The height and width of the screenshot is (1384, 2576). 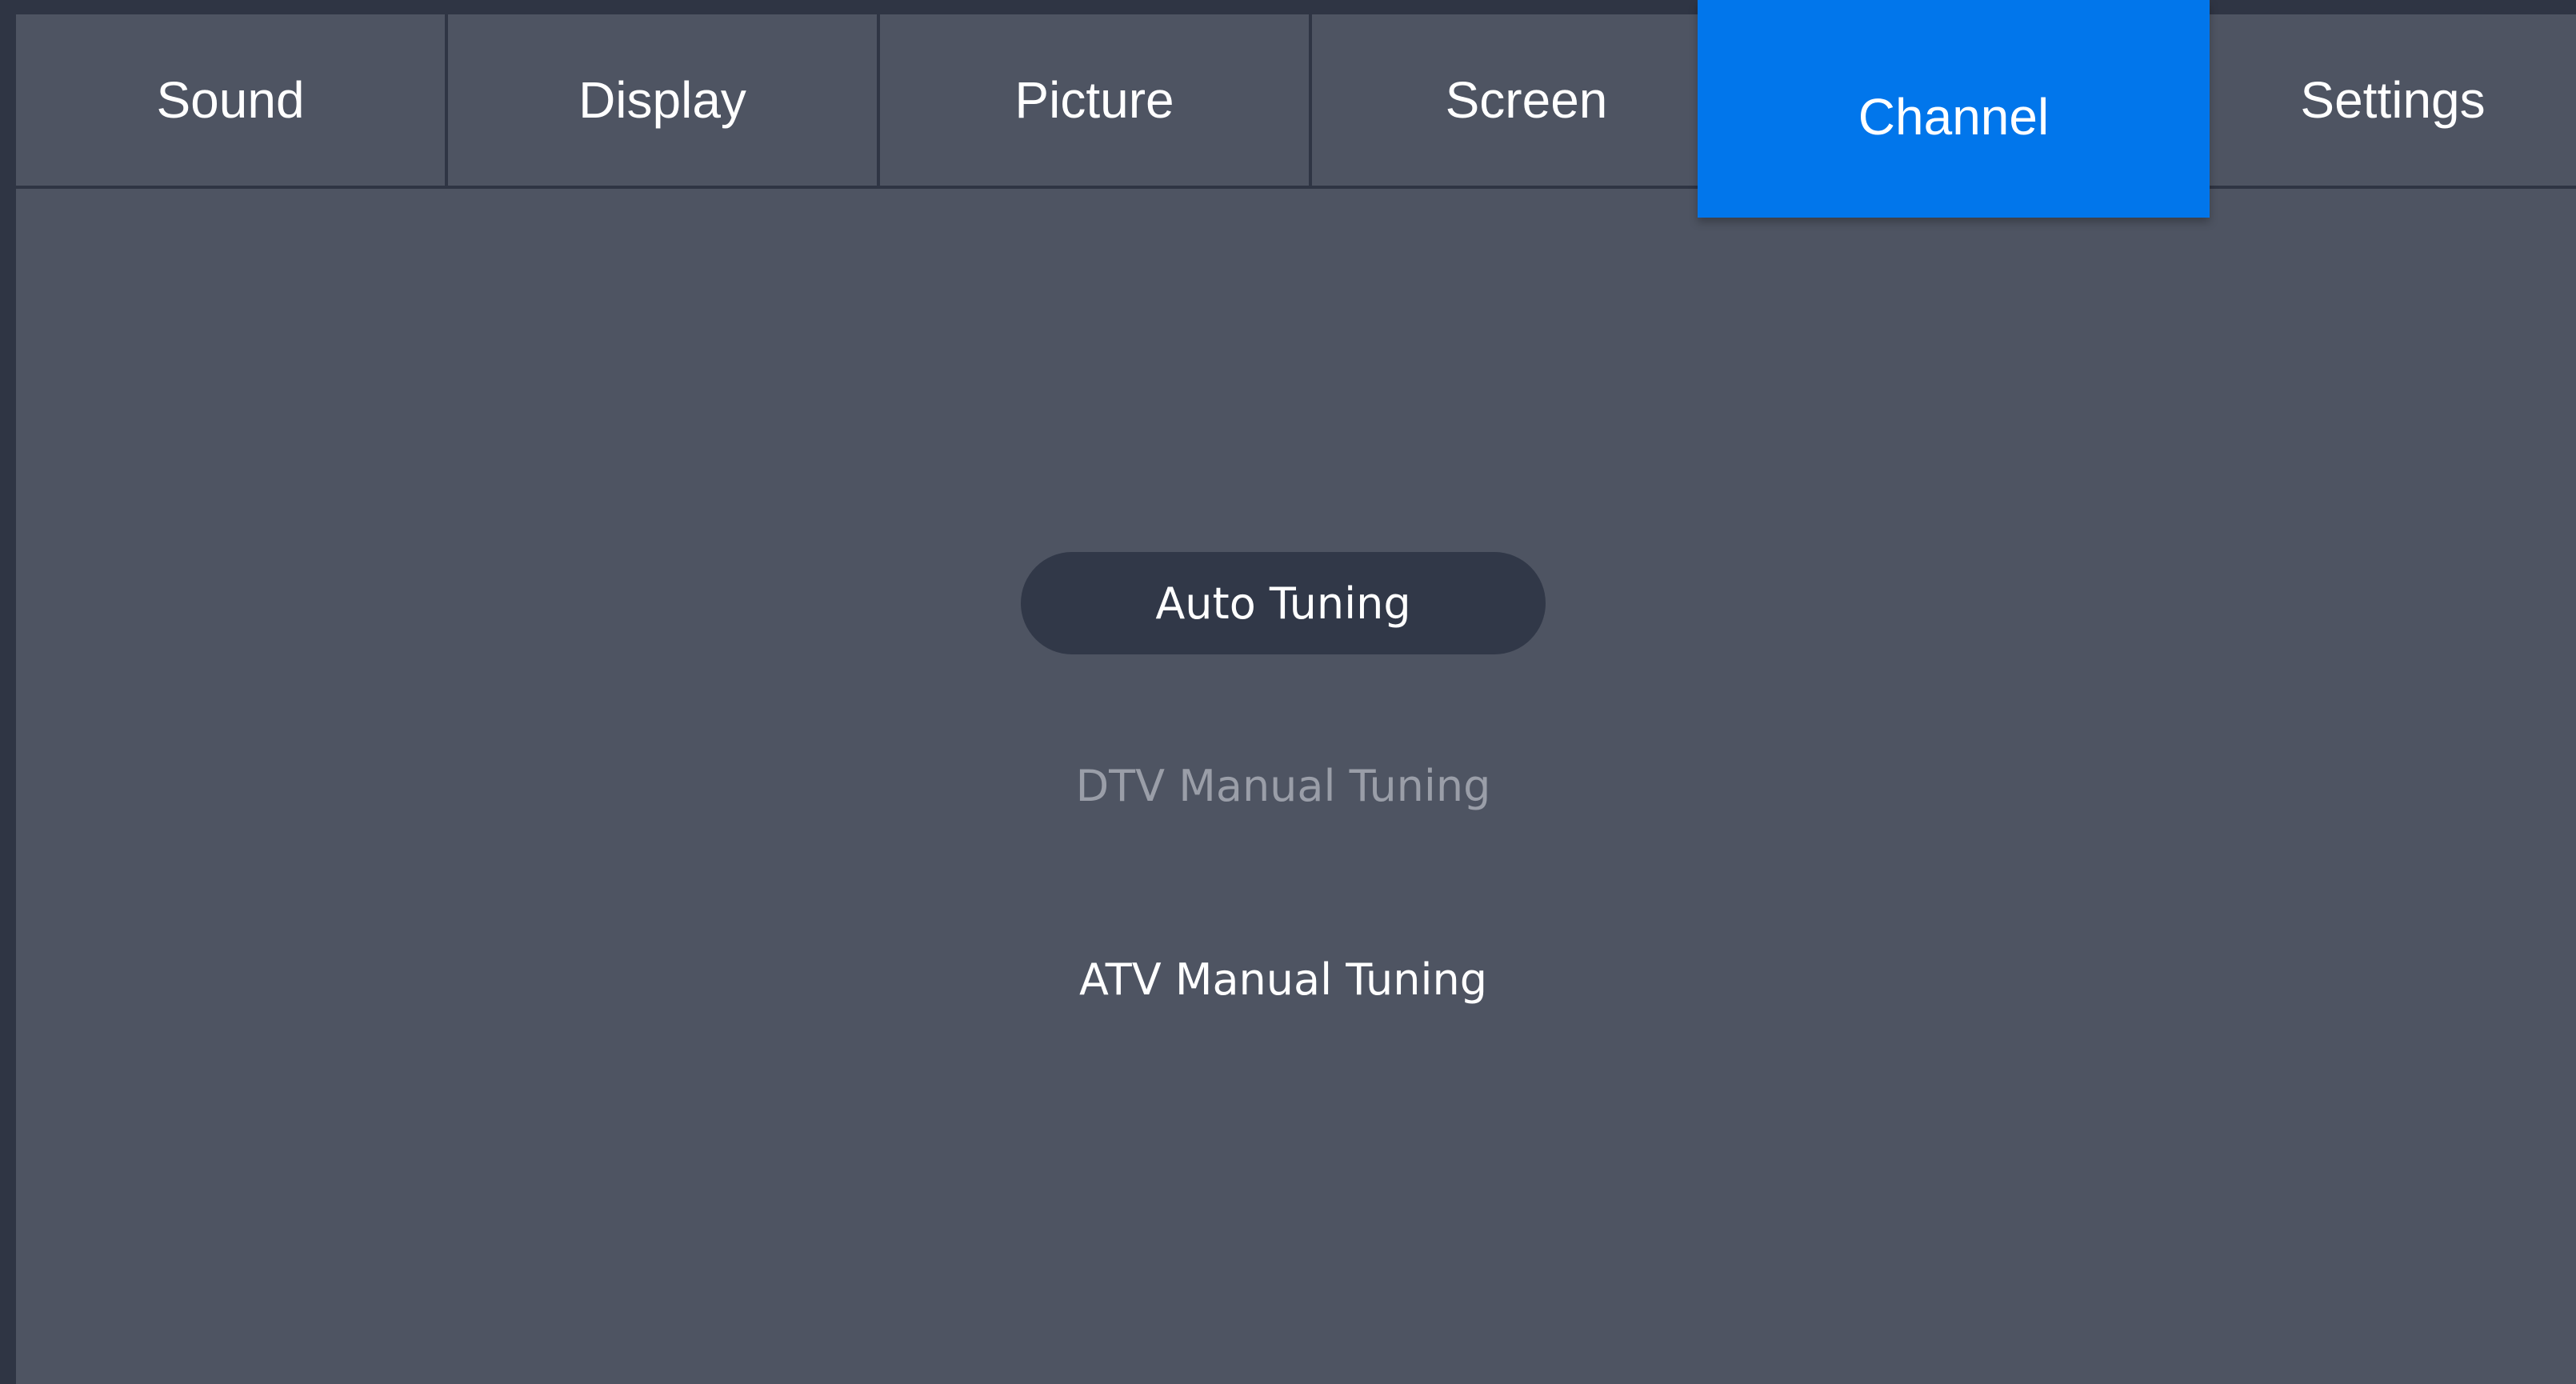 What do you see at coordinates (1283, 603) in the screenshot?
I see `auto-tuning-item: Auto Tuning` at bounding box center [1283, 603].